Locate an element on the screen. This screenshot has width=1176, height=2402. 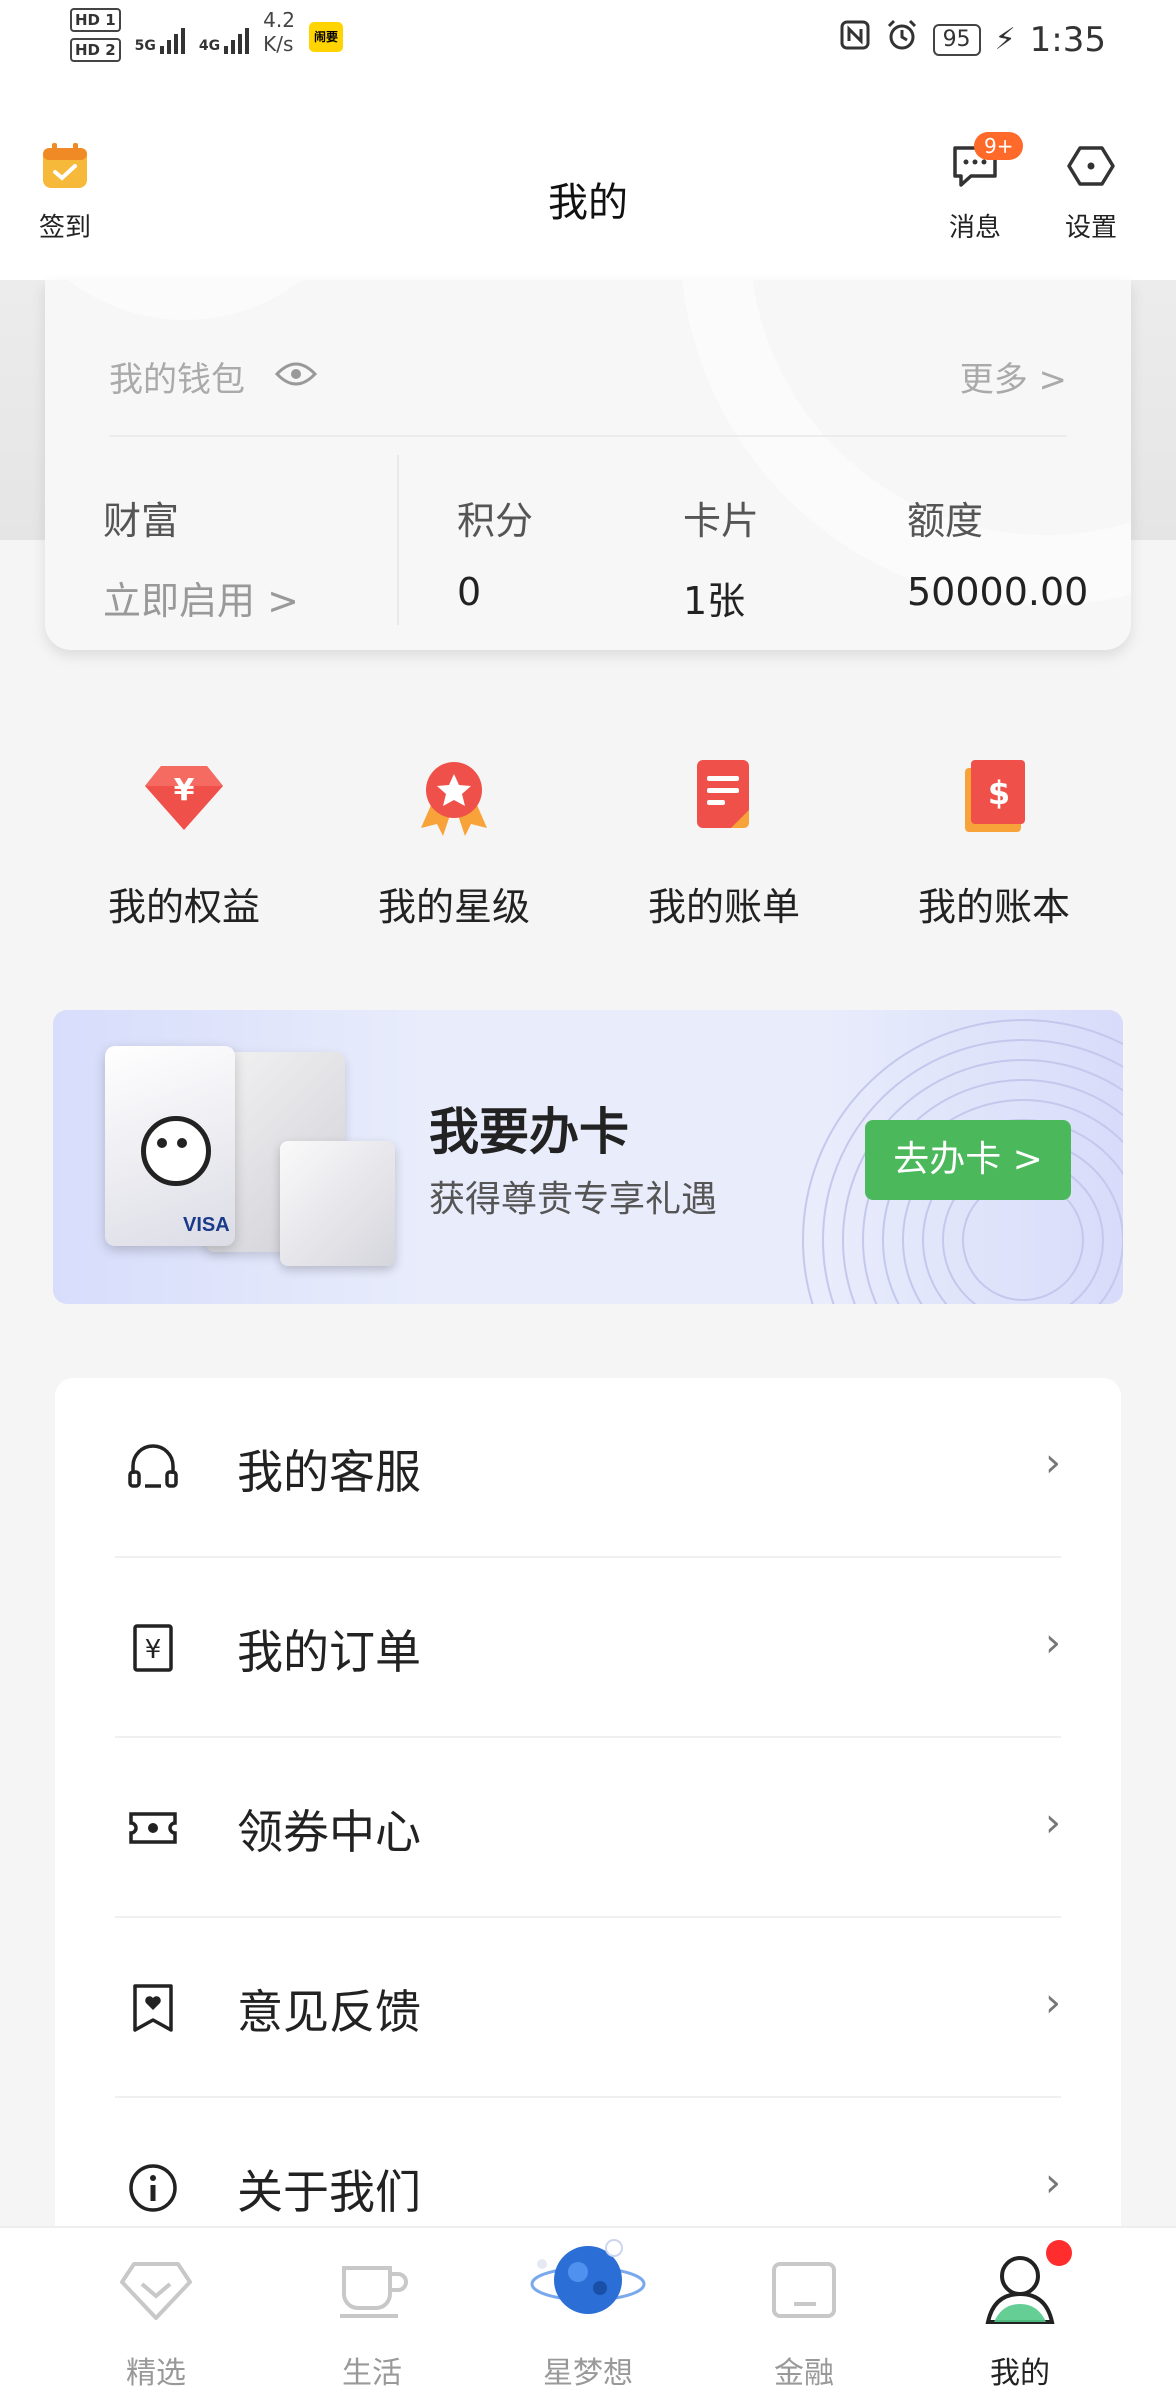
planet-icon is located at coordinates (588, 2276).